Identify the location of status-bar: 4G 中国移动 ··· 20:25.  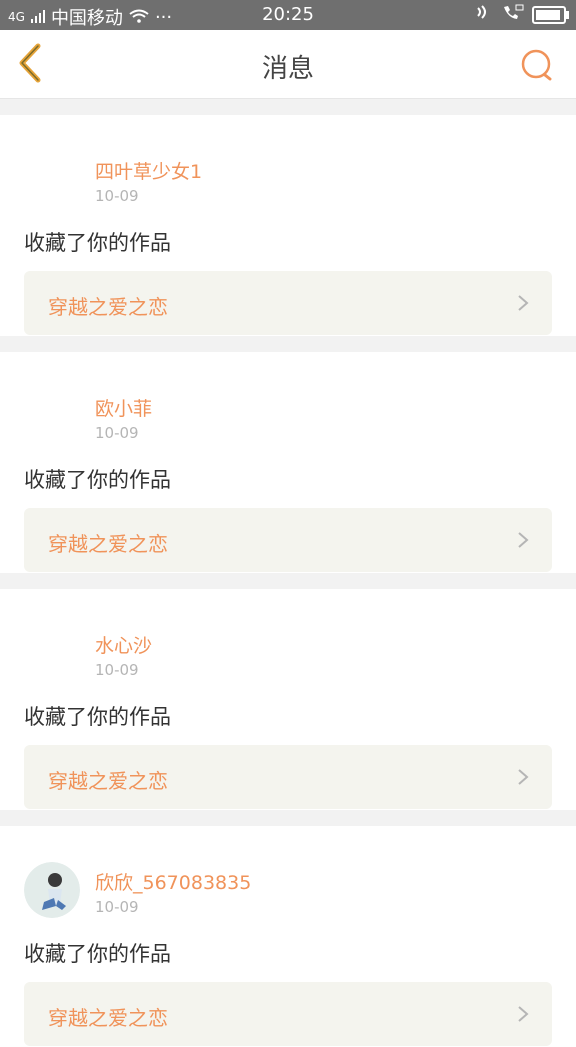
(288, 15).